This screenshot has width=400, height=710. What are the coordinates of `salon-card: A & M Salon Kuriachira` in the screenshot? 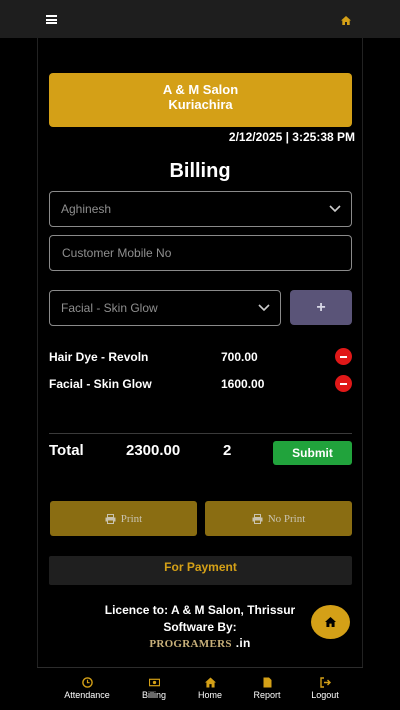 It's located at (200, 100).